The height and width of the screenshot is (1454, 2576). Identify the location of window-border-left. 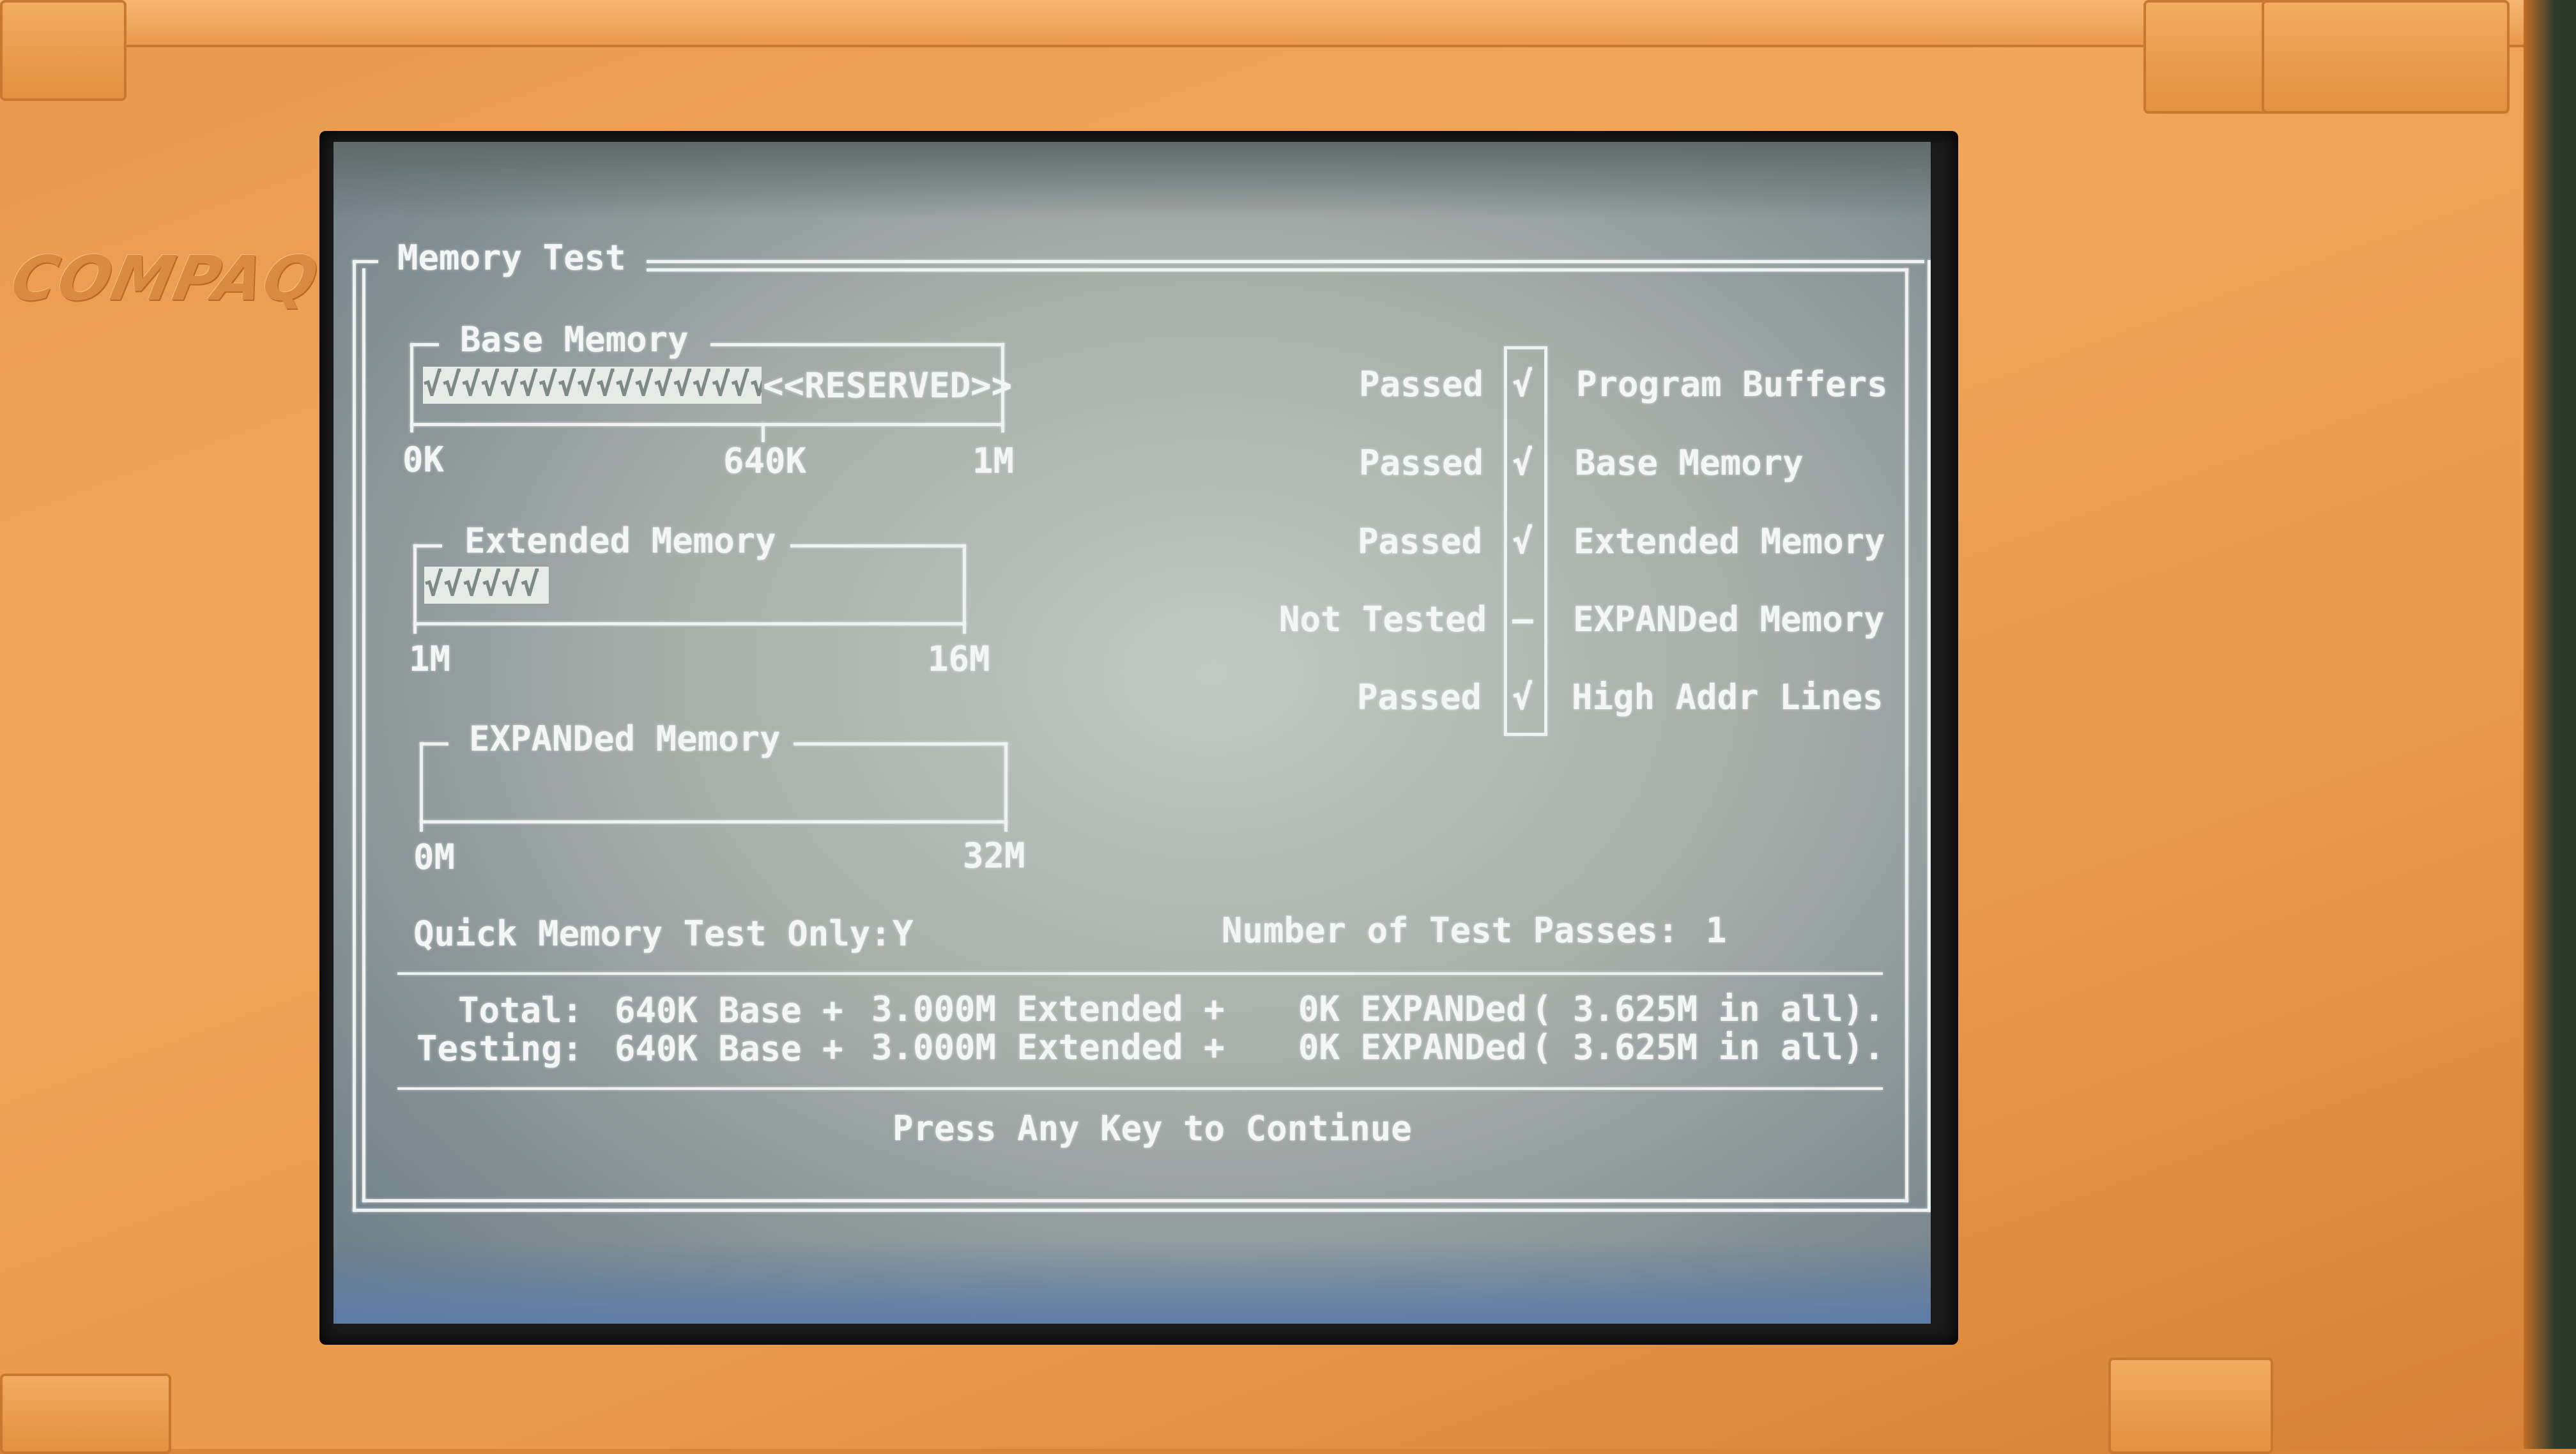
(354, 736).